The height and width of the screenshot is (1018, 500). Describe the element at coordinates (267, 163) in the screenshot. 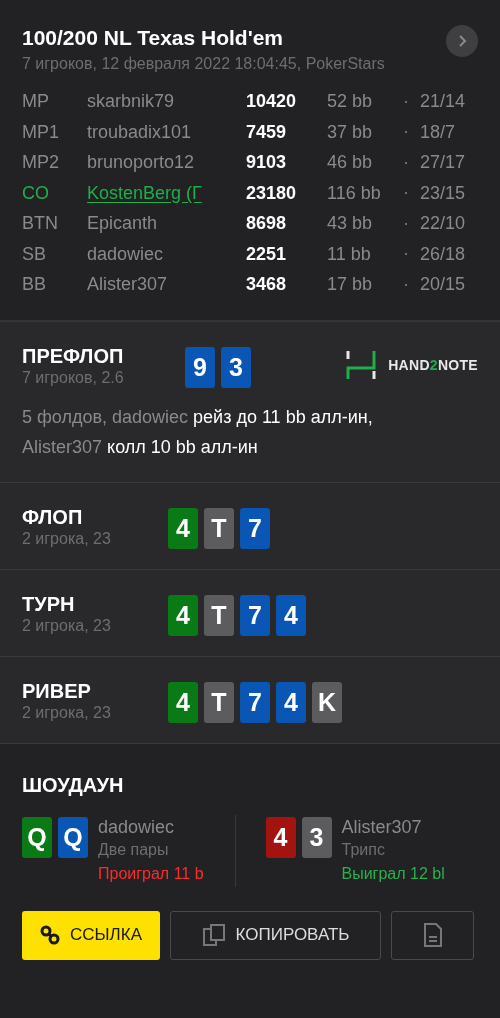

I see `stack-amount: 9103` at that location.